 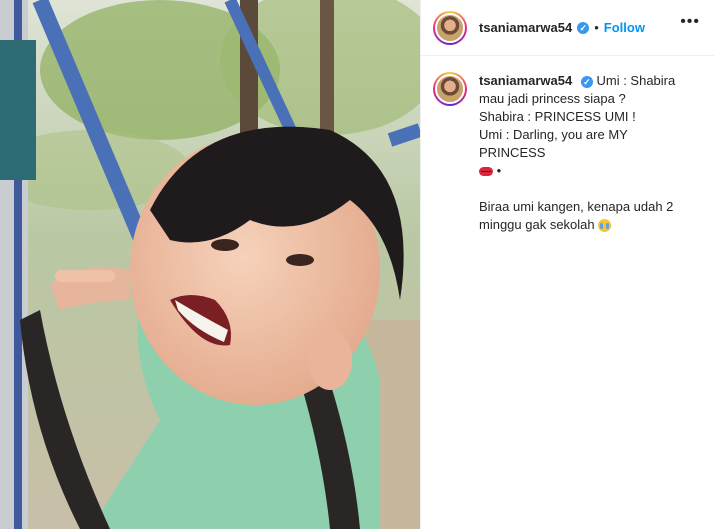 What do you see at coordinates (525, 80) in the screenshot?
I see `caption-username: tsaniamarwa54` at bounding box center [525, 80].